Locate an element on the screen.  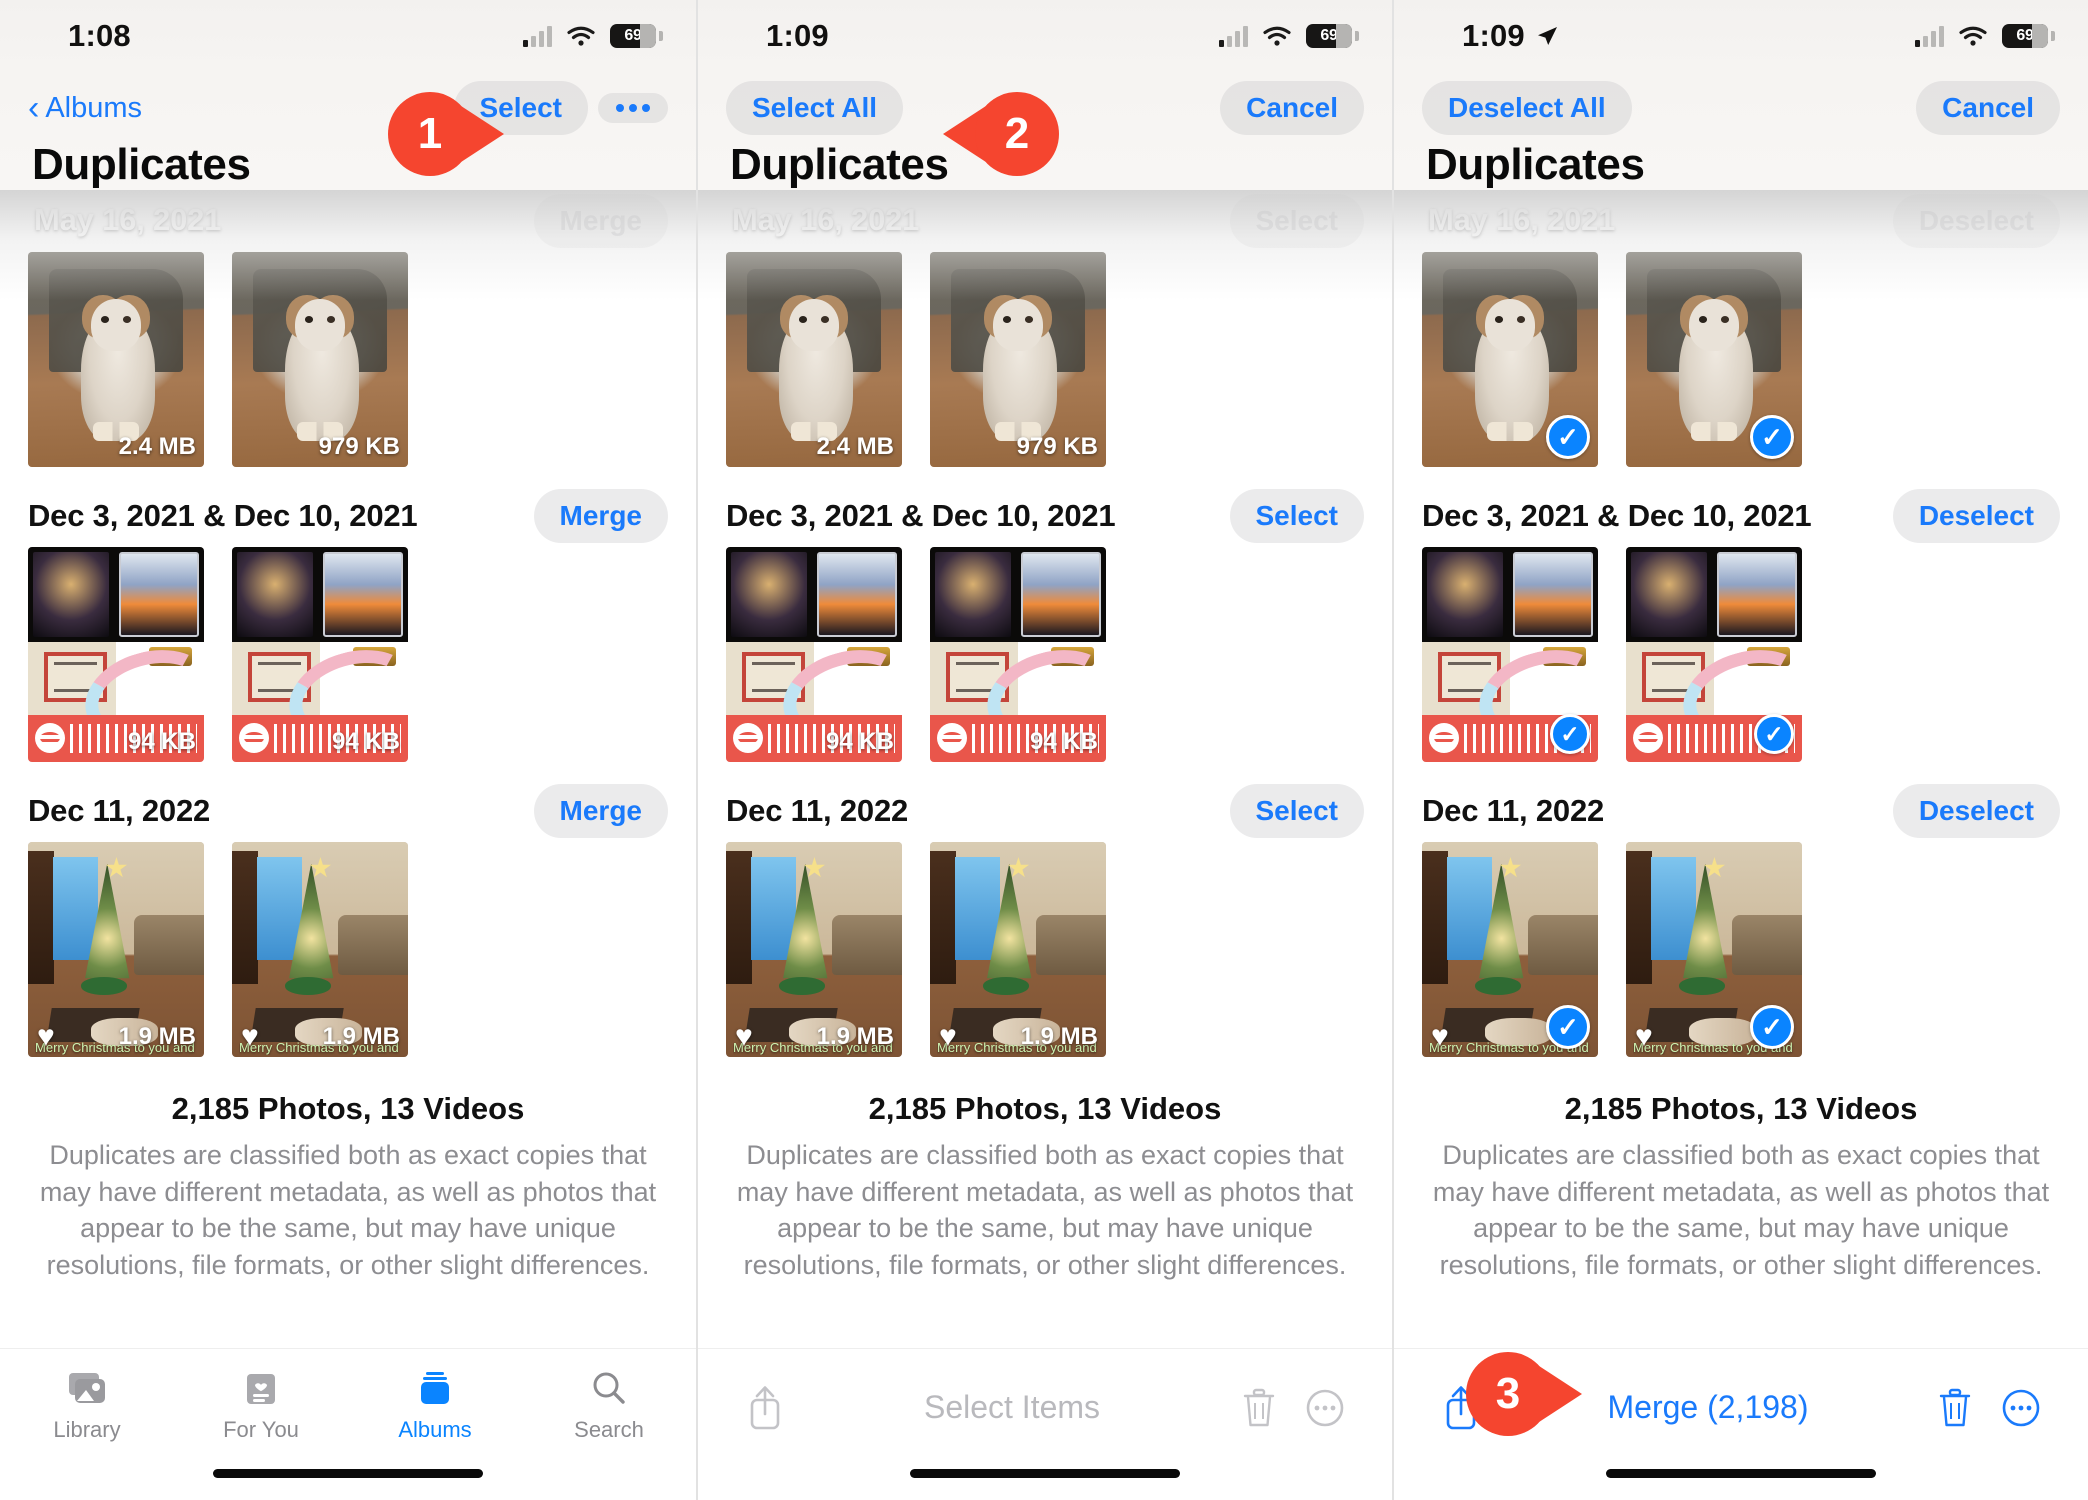
search-icon is located at coordinates (609, 1389).